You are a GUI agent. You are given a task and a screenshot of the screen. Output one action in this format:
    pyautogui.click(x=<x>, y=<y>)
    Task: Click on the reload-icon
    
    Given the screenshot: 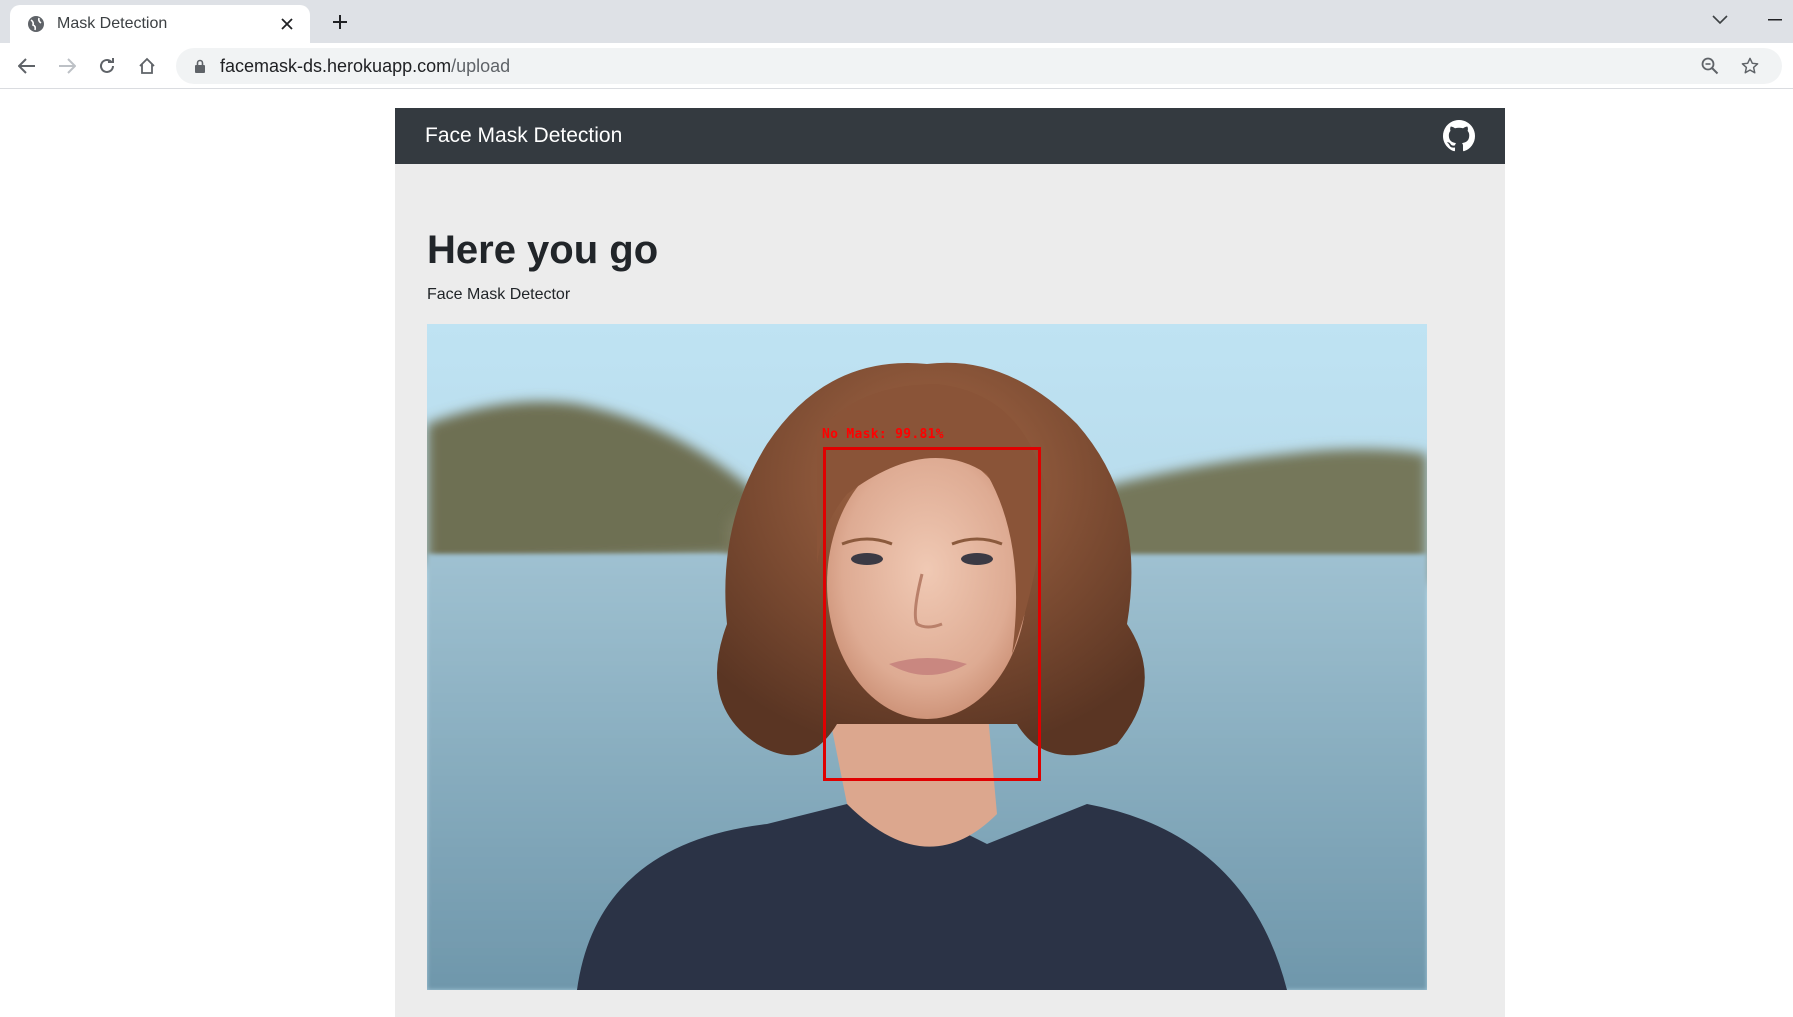 What is the action you would take?
    pyautogui.click(x=107, y=66)
    